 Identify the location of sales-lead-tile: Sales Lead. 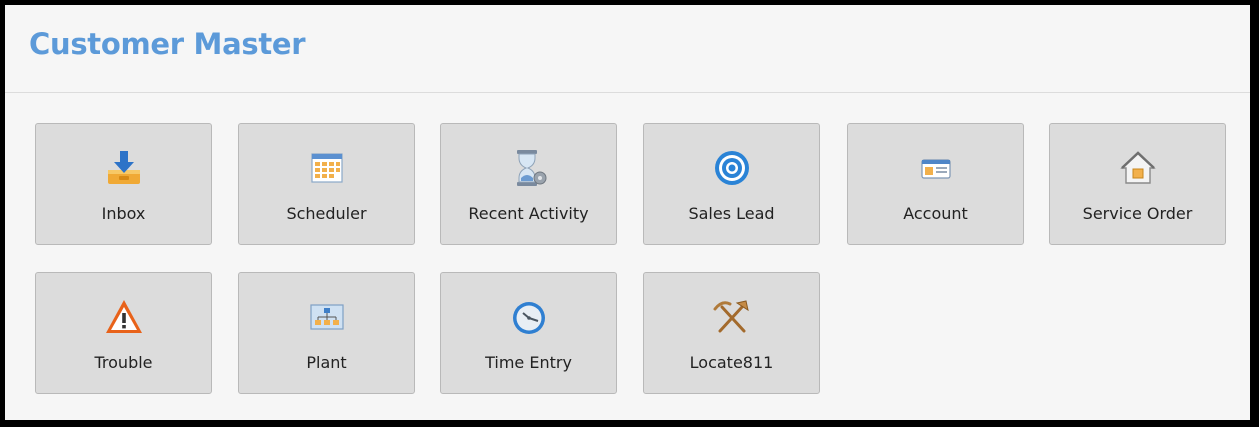
(731, 184).